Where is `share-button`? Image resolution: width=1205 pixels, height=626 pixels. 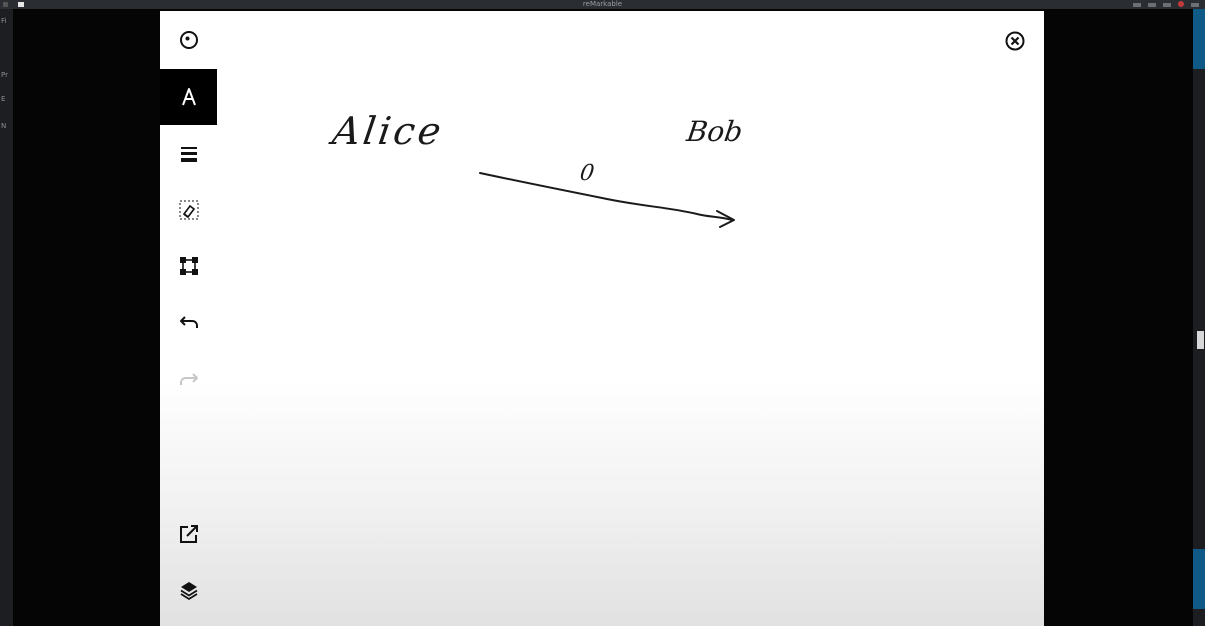 share-button is located at coordinates (188, 534).